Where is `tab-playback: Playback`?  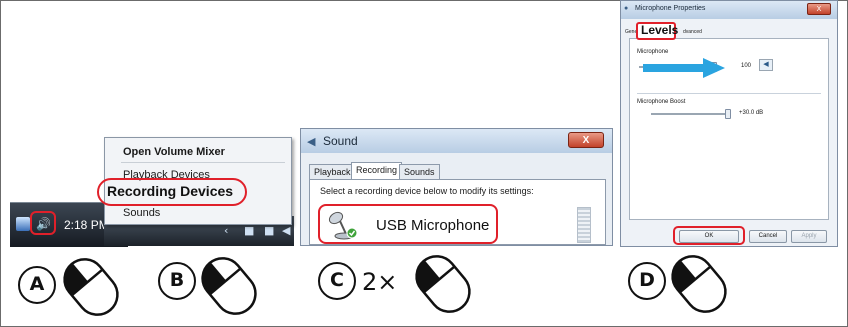
tab-playback: Playback is located at coordinates (332, 172).